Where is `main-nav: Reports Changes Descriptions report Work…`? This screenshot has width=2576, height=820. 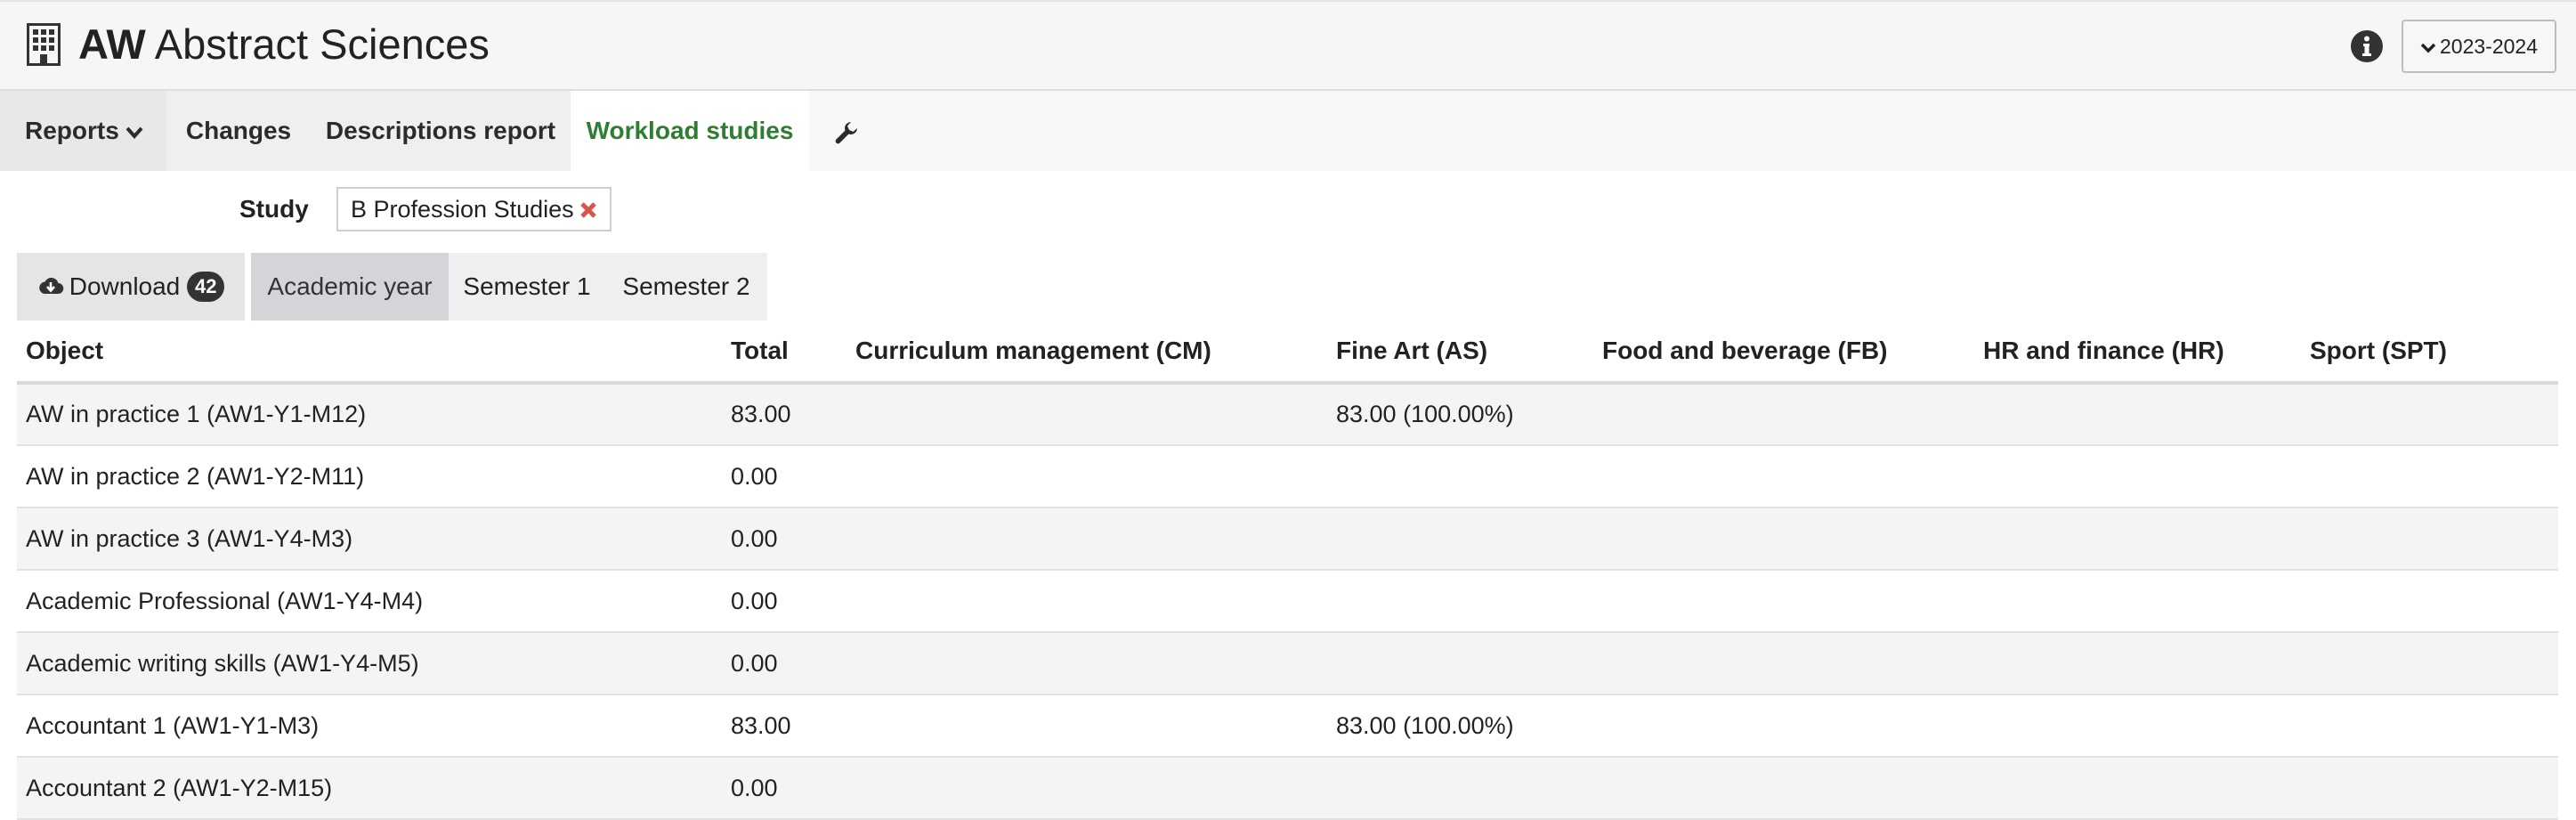
main-nav: Reports Changes Descriptions report Work… is located at coordinates (1288, 131).